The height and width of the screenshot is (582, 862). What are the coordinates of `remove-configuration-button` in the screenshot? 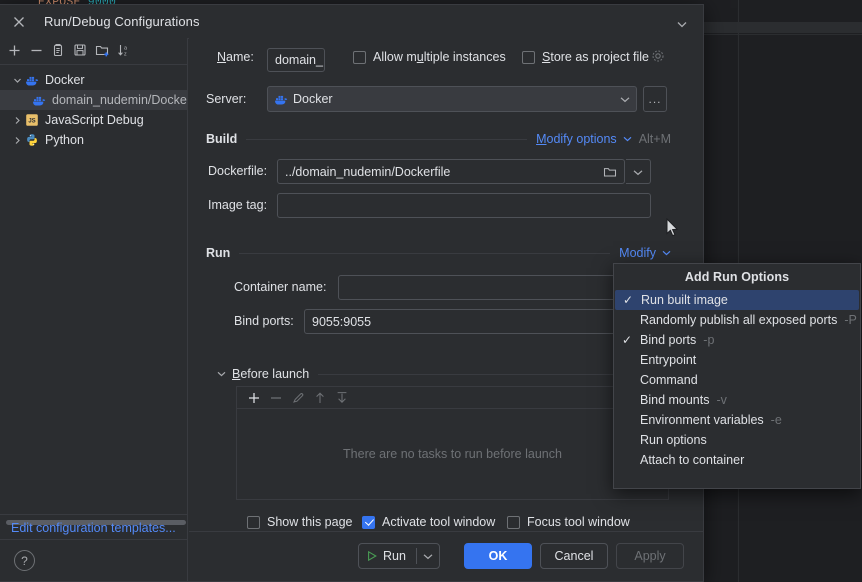 It's located at (36, 50).